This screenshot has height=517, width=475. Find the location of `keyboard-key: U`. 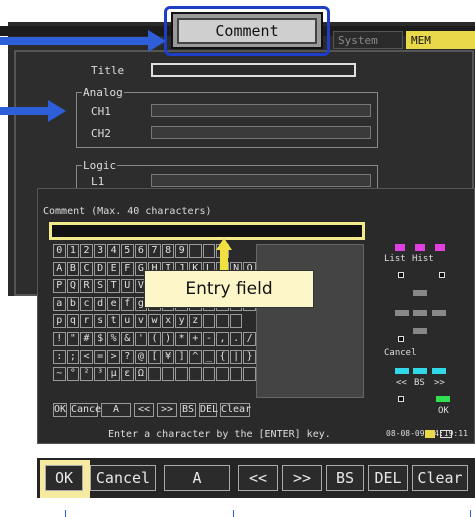

keyboard-key: U is located at coordinates (127, 286).